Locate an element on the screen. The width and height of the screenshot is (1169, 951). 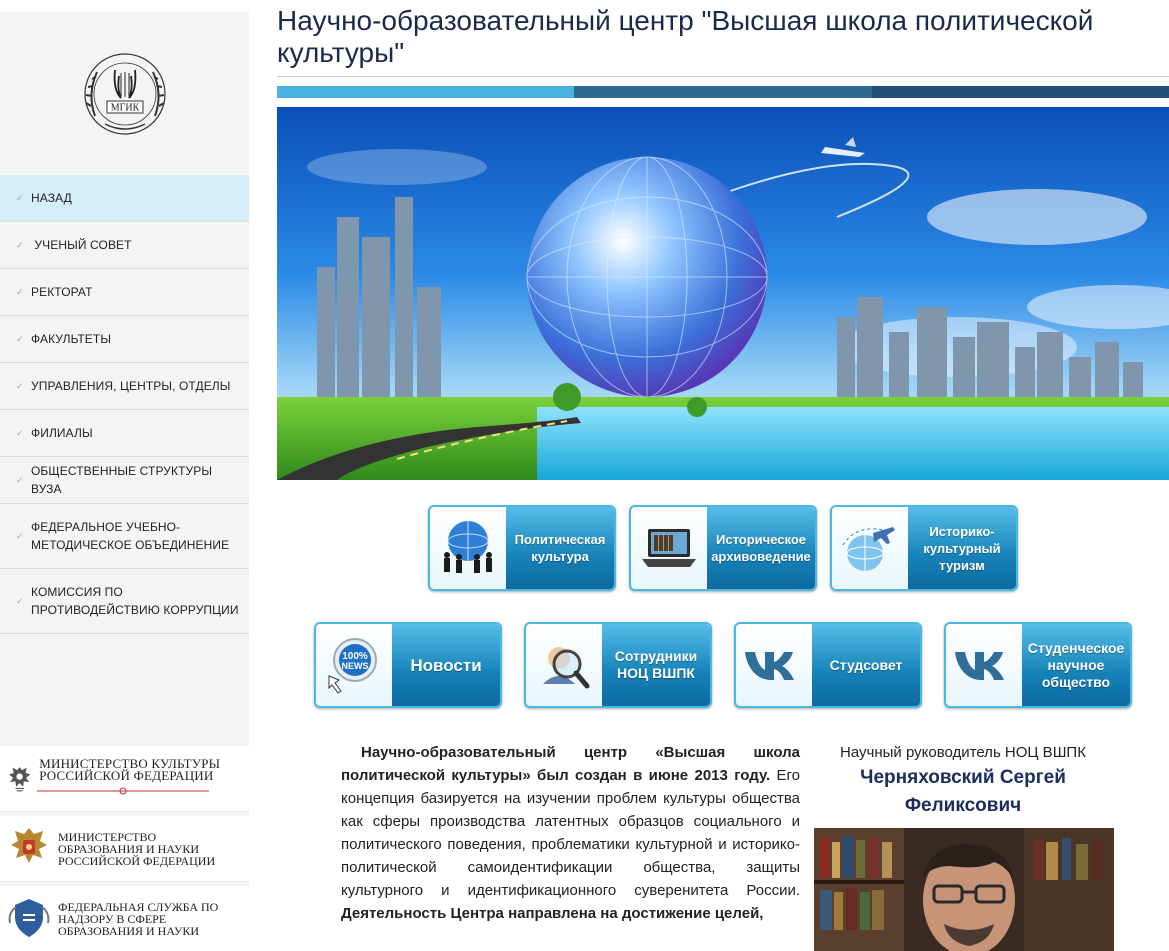
svg-text: NEWS is located at coordinates (355, 666).